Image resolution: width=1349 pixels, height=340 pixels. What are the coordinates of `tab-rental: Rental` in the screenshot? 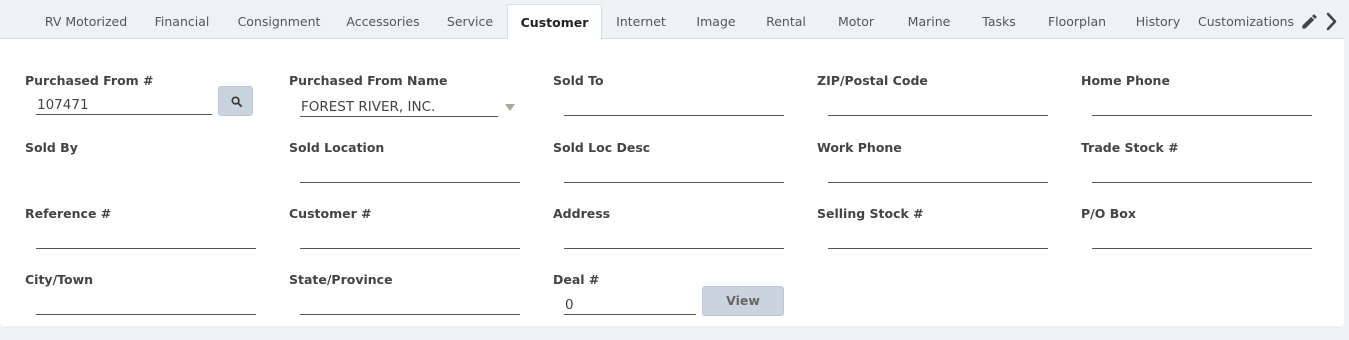 It's located at (786, 21).